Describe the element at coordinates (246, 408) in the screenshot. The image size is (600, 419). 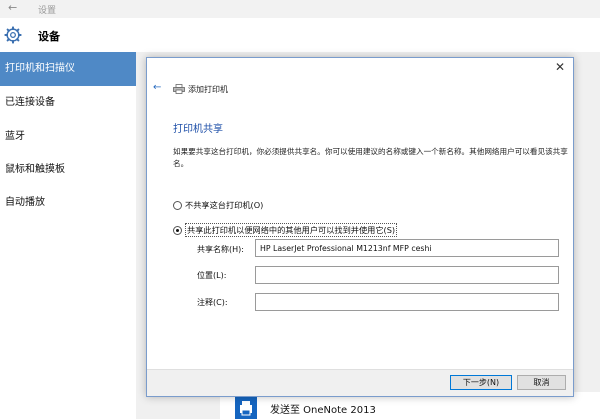
I see `printer-device-icon` at that location.